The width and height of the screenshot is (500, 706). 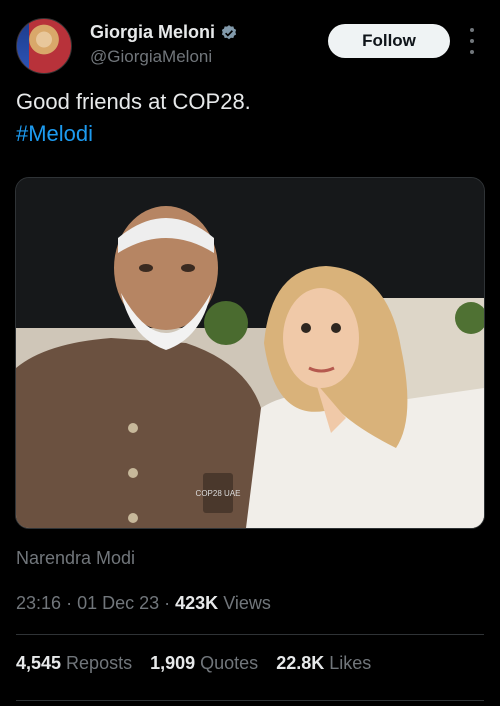 I want to click on hashtag-link: #Melodi, so click(x=133, y=134).